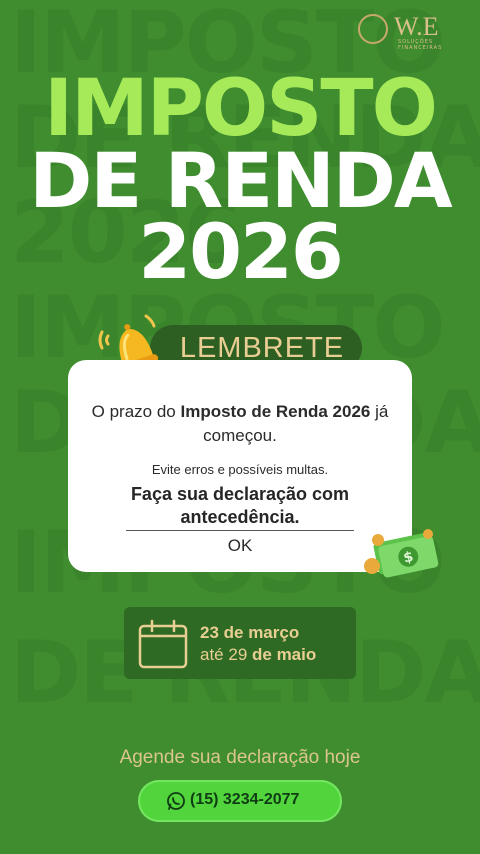  Describe the element at coordinates (163, 644) in the screenshot. I see `calendar-icon` at that location.